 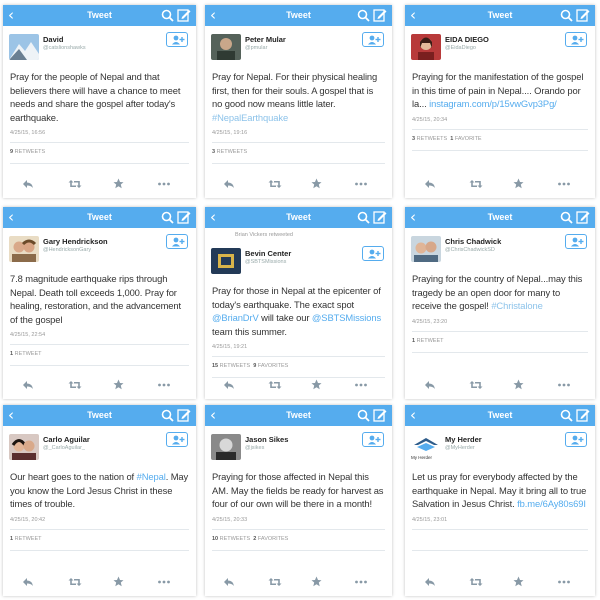 What do you see at coordinates (235, 317) in the screenshot?
I see `tweet-link: @BrianDrV` at bounding box center [235, 317].